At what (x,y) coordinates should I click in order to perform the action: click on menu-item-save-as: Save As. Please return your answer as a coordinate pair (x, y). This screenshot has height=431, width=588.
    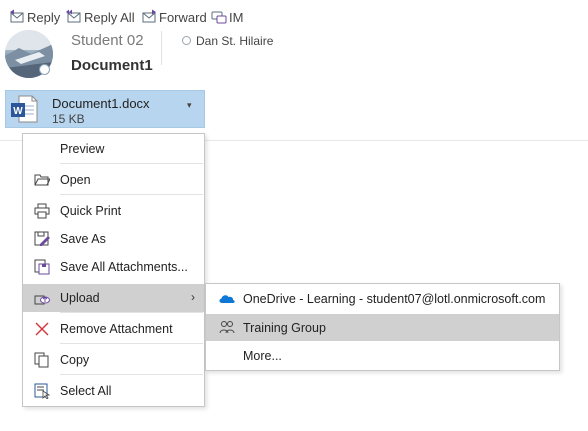
    Looking at the image, I should click on (113, 239).